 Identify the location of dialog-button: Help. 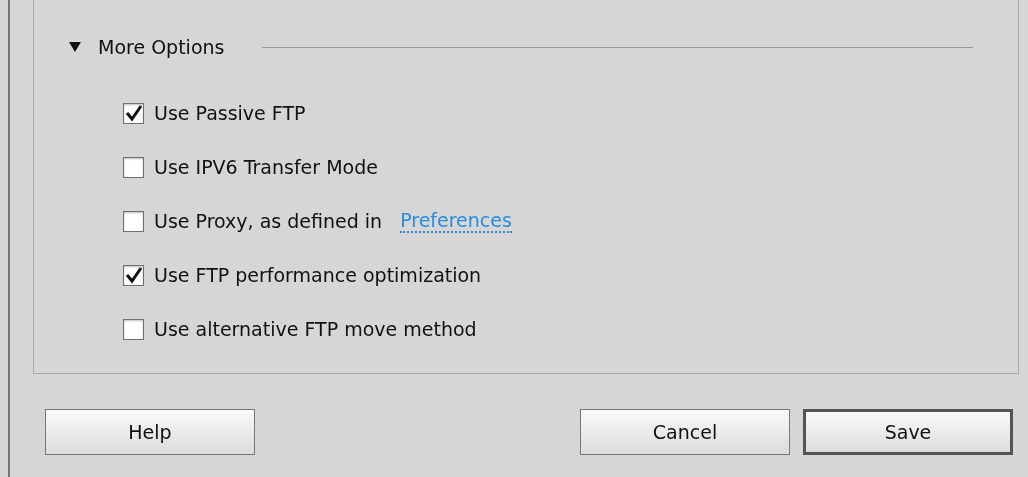
(150, 432).